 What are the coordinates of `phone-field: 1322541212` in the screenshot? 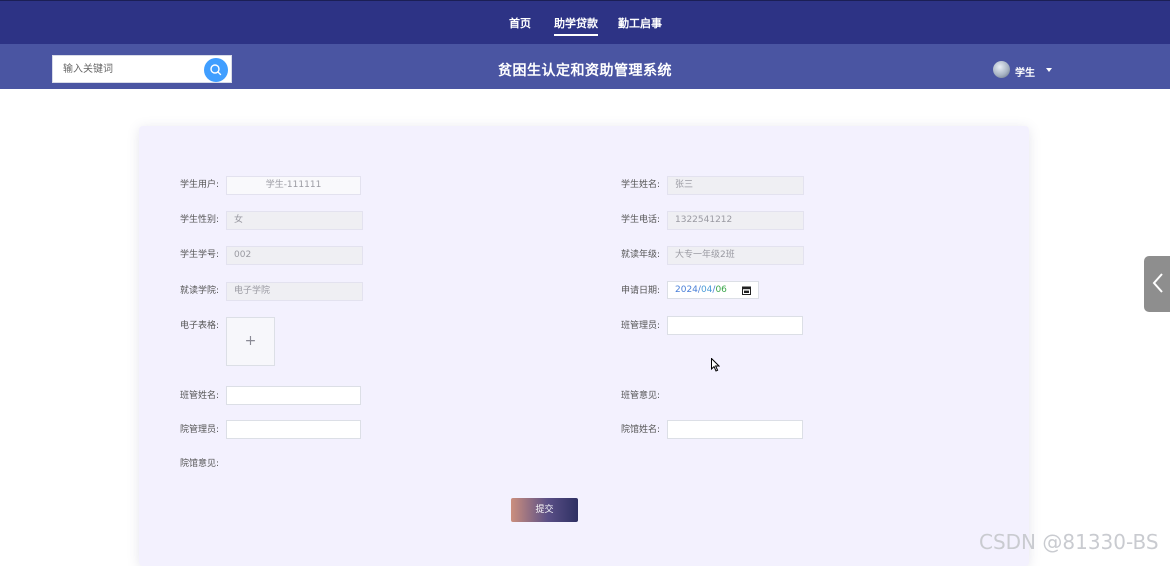 It's located at (735, 220).